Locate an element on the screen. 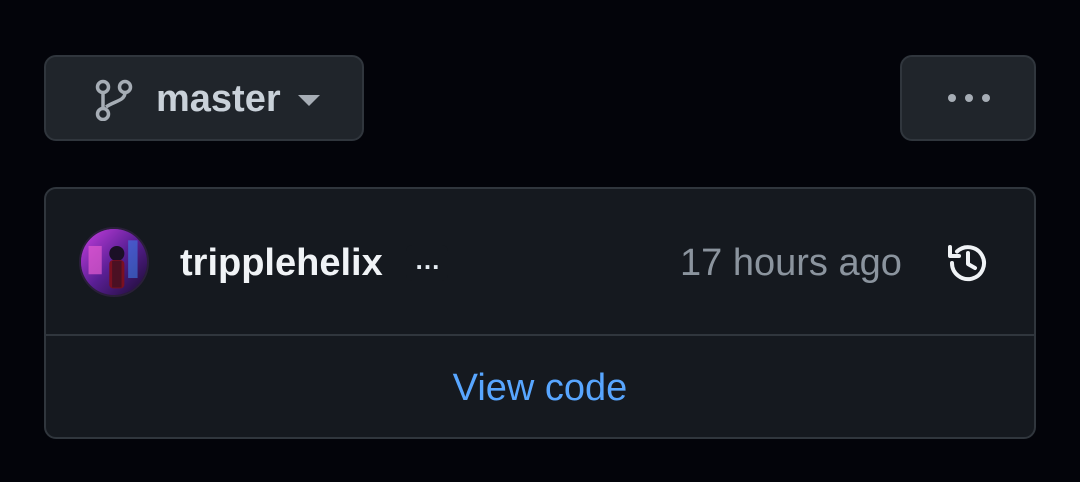  kebab-horizontal-icon is located at coordinates (969, 98).